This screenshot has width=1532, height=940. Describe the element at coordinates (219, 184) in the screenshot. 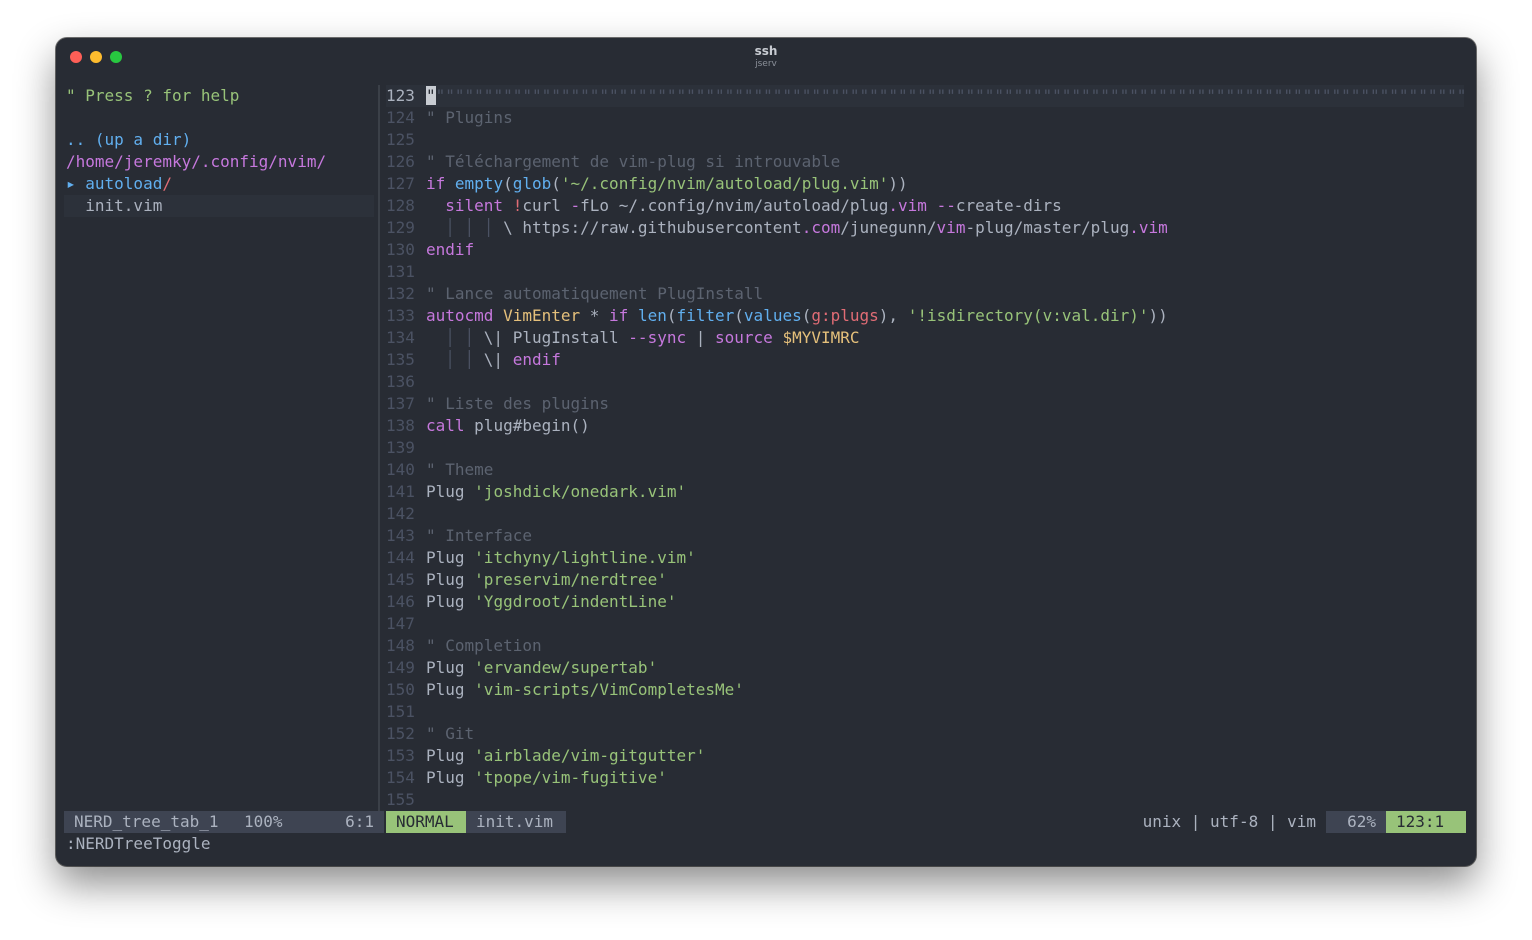

I see `nerdtree-dir-autoload: ▸ autoload/` at that location.